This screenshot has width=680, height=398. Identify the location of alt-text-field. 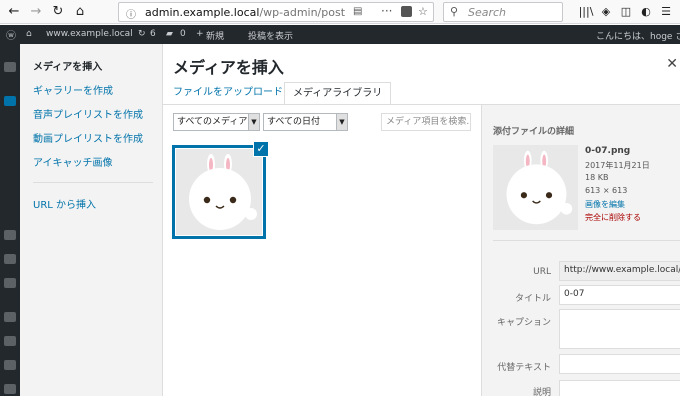
(619, 364).